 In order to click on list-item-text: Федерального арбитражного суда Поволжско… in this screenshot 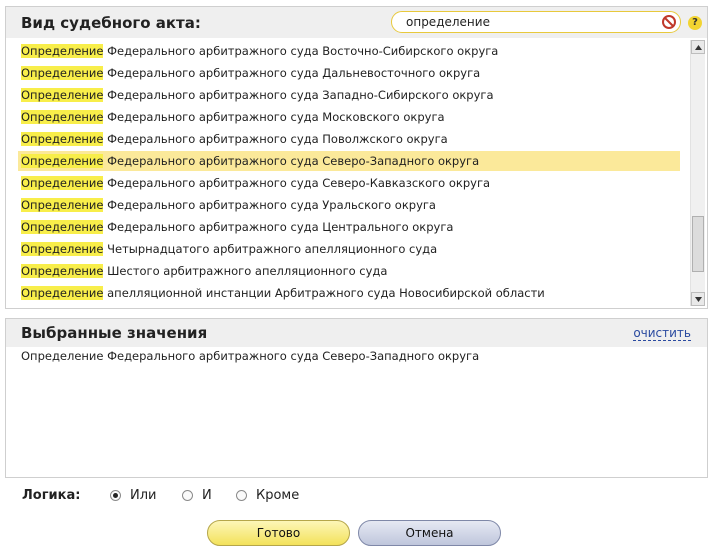, I will do `click(275, 139)`.